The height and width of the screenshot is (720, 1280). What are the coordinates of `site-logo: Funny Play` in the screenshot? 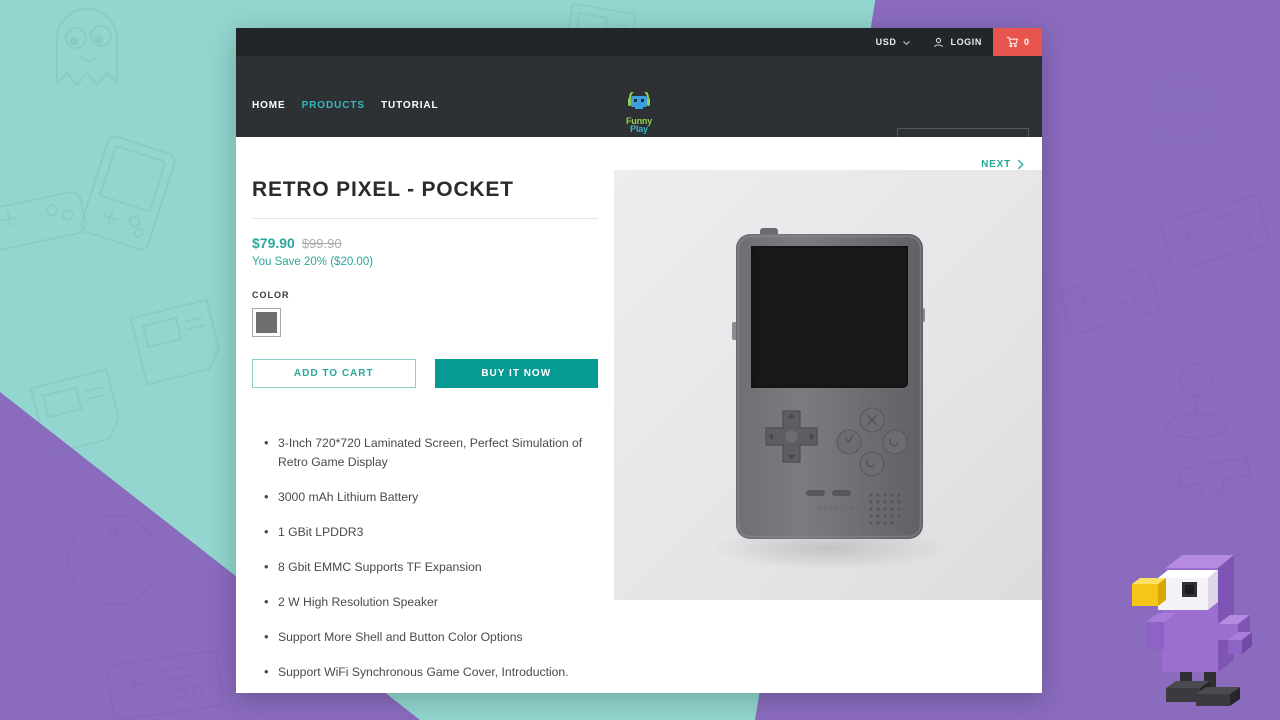 It's located at (639, 111).